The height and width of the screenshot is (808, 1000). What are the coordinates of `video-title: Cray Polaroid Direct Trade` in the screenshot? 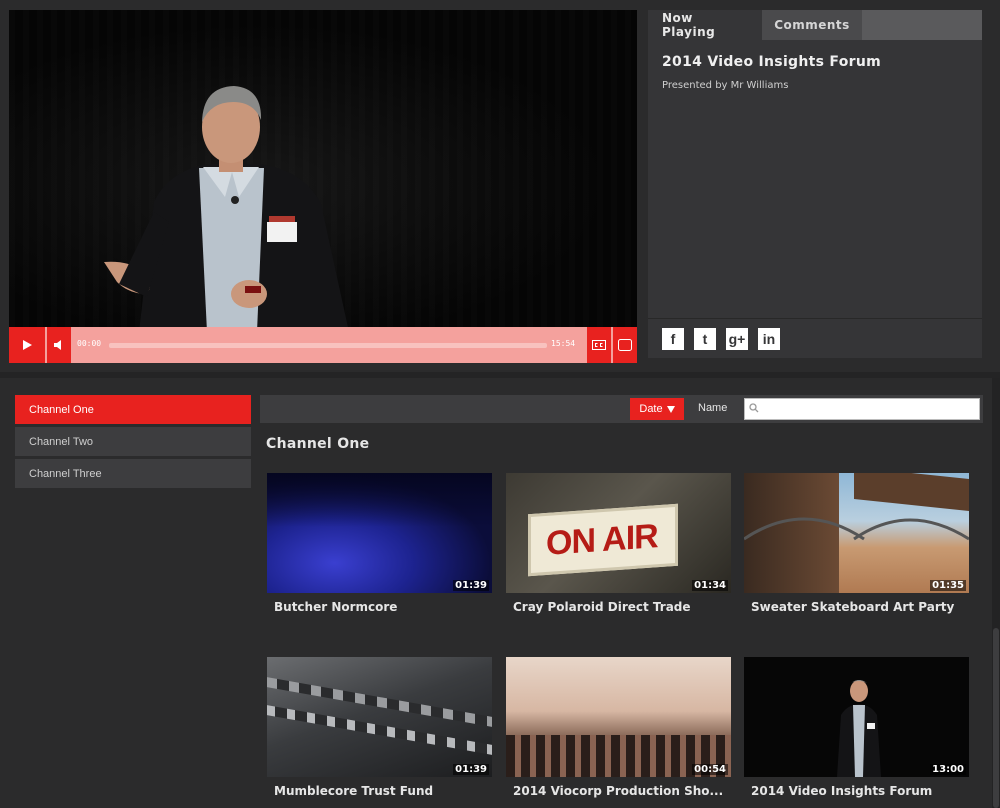 It's located at (618, 607).